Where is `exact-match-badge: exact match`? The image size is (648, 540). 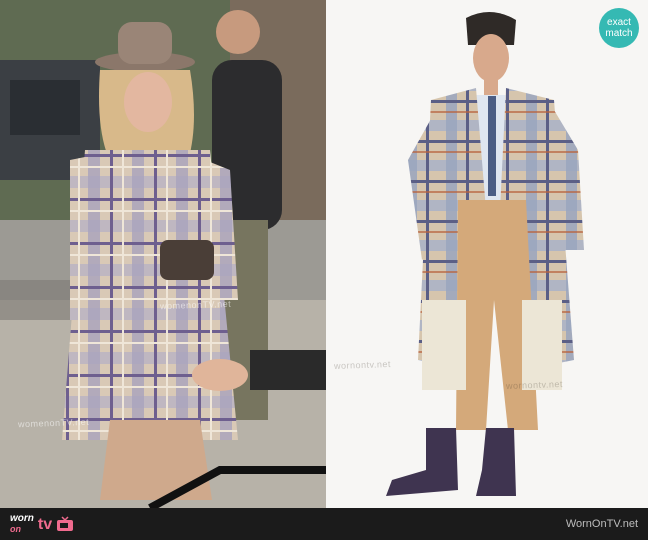
exact-match-badge: exact match is located at coordinates (619, 28).